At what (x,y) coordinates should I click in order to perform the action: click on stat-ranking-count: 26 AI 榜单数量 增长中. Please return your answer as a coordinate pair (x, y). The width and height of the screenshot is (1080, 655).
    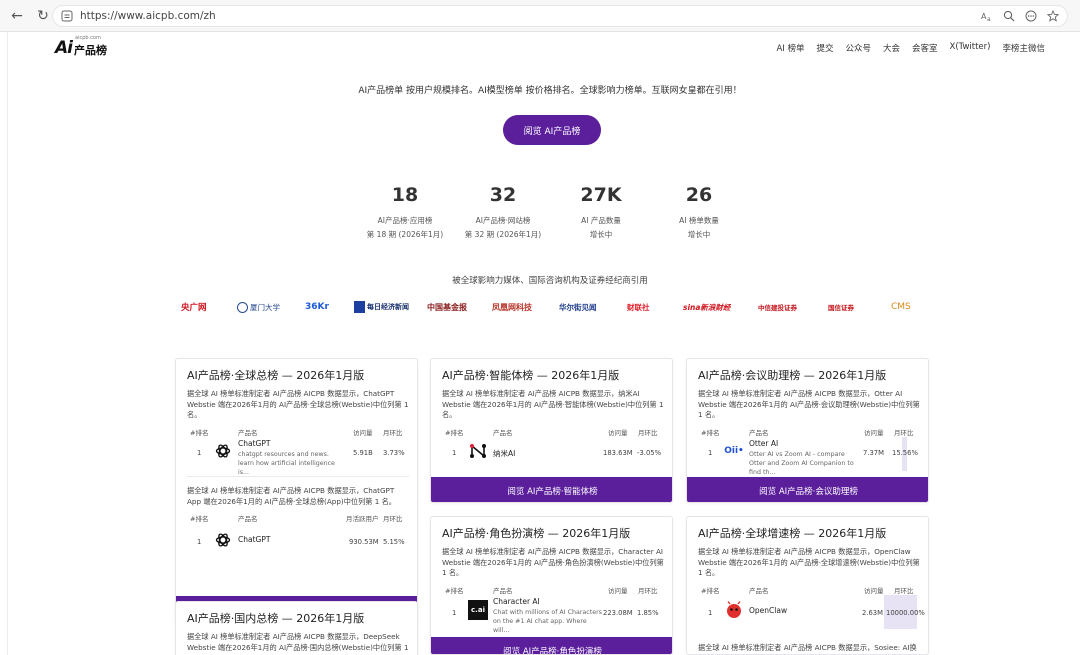
    Looking at the image, I should click on (699, 212).